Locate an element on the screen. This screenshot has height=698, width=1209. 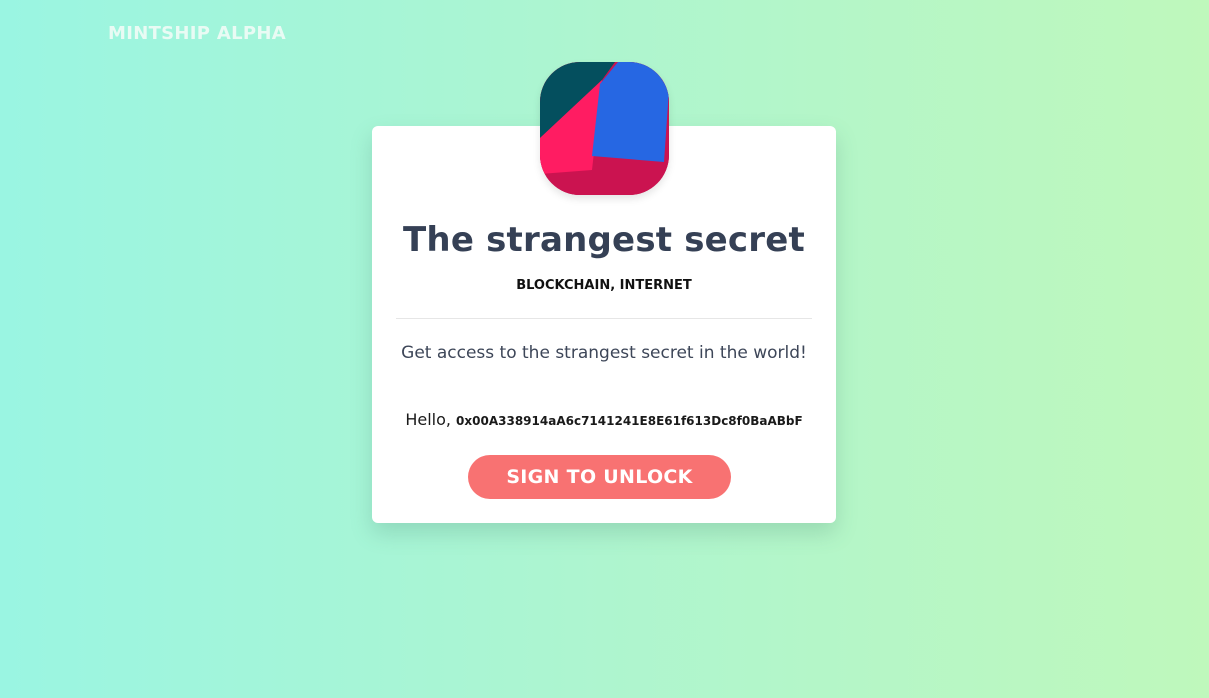
greeting-label: Hello, is located at coordinates (431, 419).